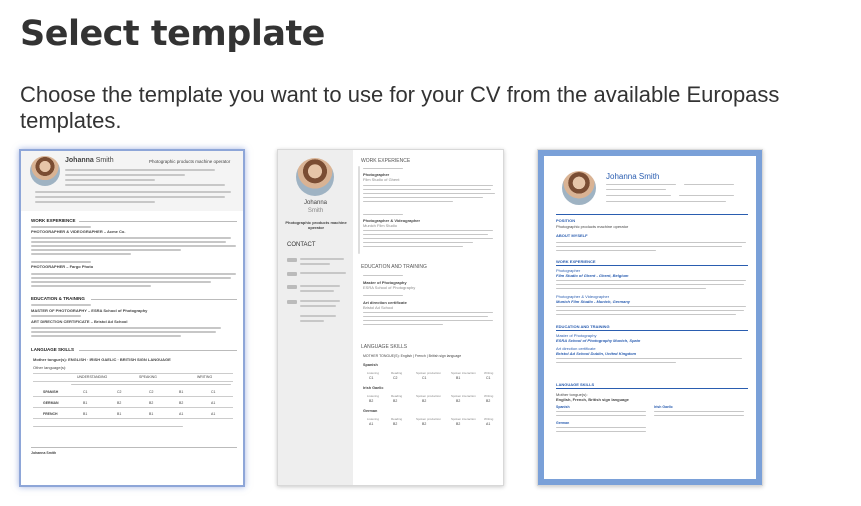  Describe the element at coordinates (172, 34) in the screenshot. I see `page-title: Select template` at that location.